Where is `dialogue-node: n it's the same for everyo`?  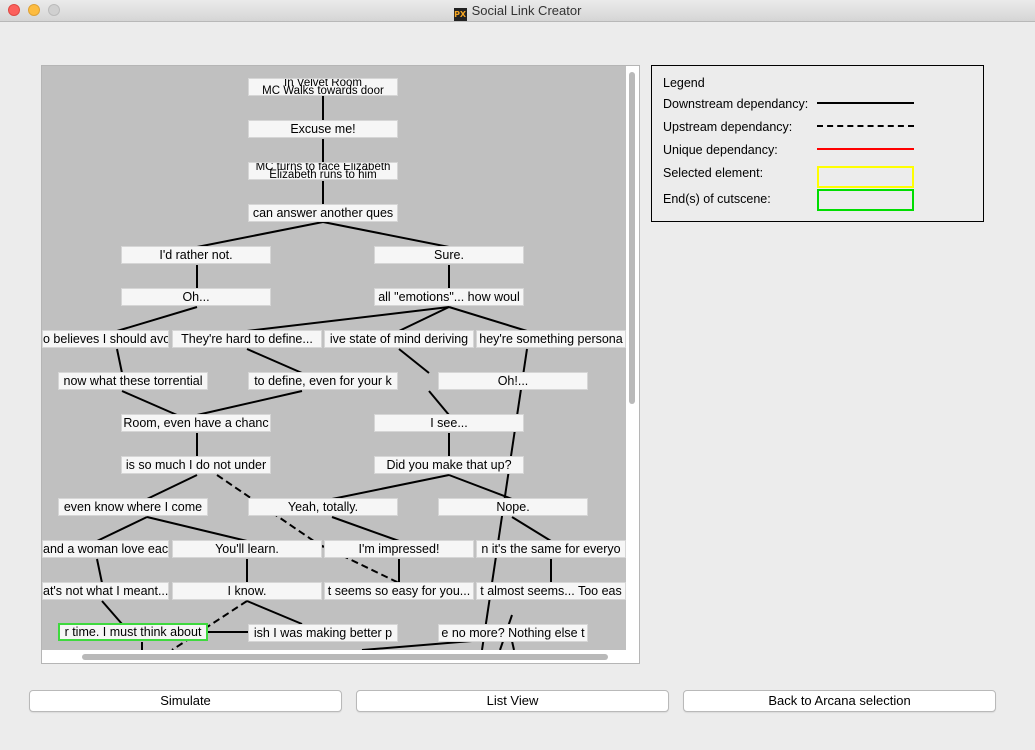
dialogue-node: n it's the same for everyo is located at coordinates (551, 549).